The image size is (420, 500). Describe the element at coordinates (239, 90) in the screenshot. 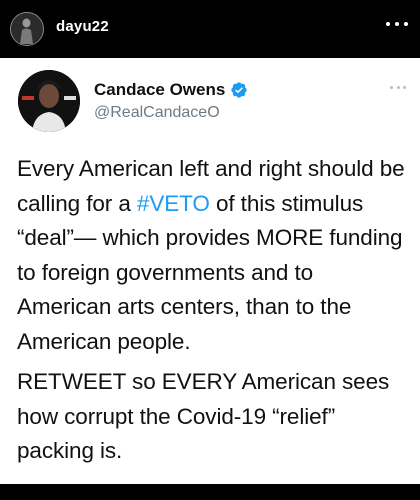

I see `verified-badge-icon` at that location.